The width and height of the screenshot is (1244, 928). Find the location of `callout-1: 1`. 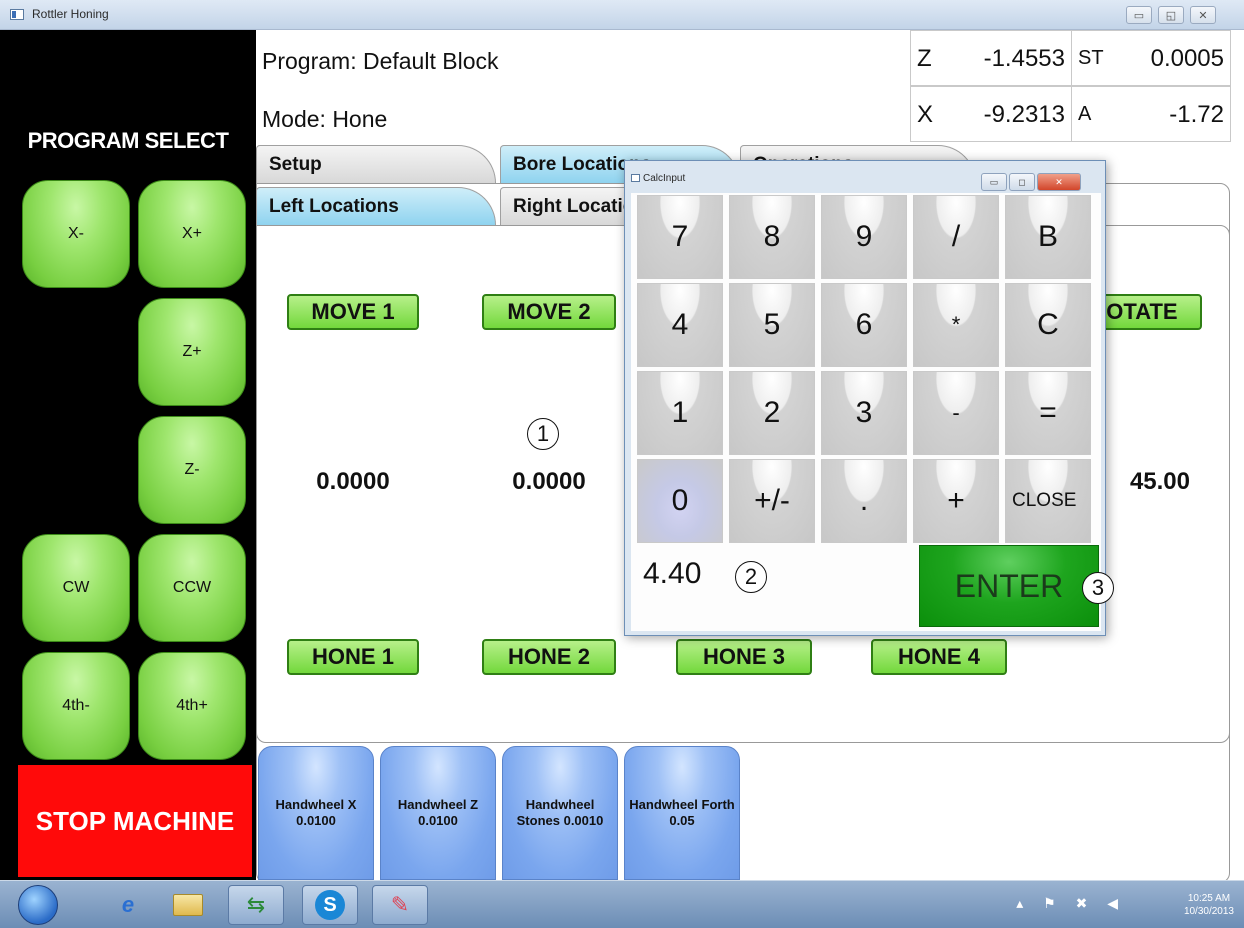

callout-1: 1 is located at coordinates (543, 434).